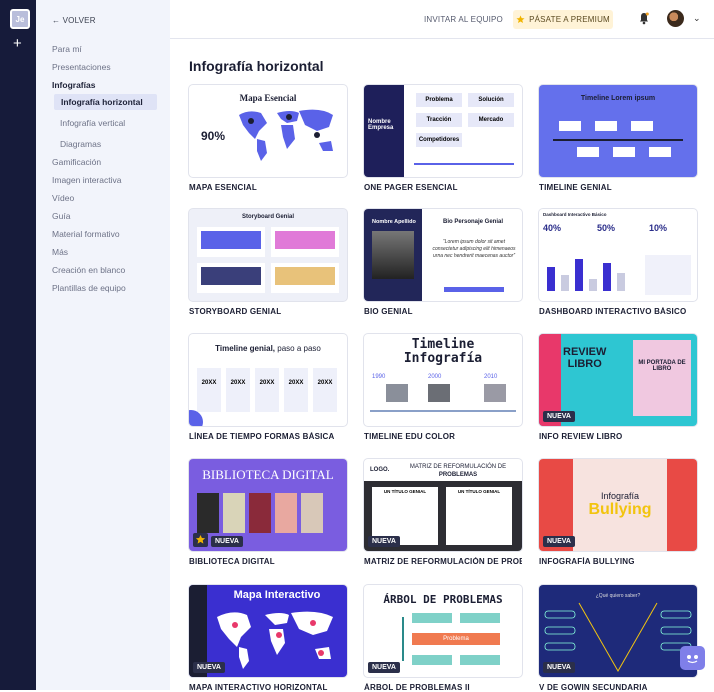 Image resolution: width=714 pixels, height=692 pixels. I want to click on chat-bot-icon, so click(692, 659).